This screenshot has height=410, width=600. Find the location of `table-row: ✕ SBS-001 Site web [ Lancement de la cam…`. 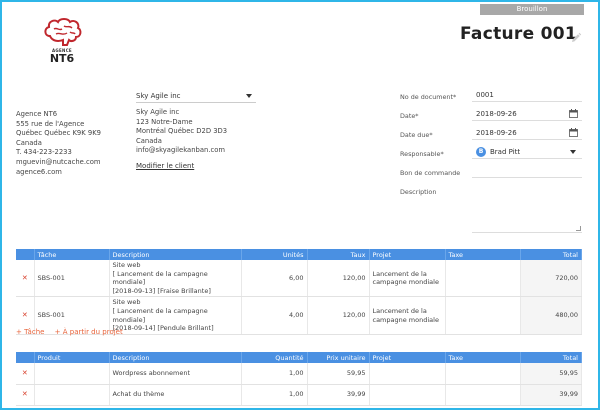

table-row: ✕ SBS-001 Site web [ Lancement de la cam… is located at coordinates (299, 279).